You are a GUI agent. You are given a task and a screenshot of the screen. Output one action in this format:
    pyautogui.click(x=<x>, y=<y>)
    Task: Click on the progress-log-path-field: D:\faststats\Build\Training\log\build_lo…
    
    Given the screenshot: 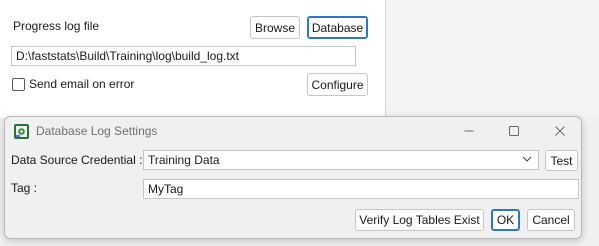 What is the action you would take?
    pyautogui.click(x=183, y=56)
    